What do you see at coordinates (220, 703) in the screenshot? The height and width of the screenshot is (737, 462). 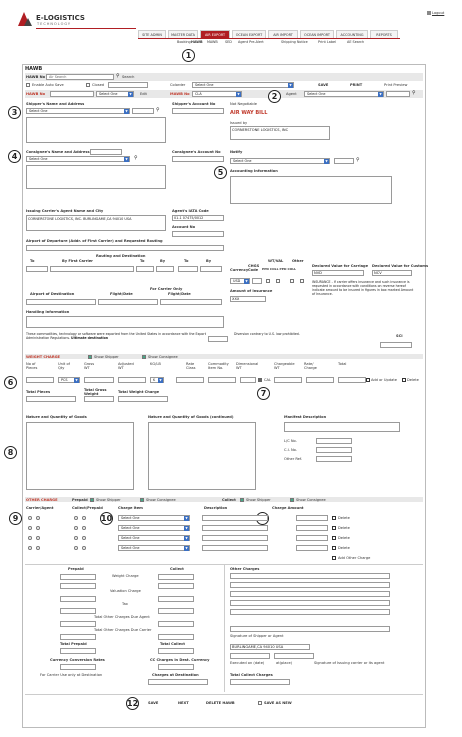 I see `footer-delete-button: DELETE HAWB` at bounding box center [220, 703].